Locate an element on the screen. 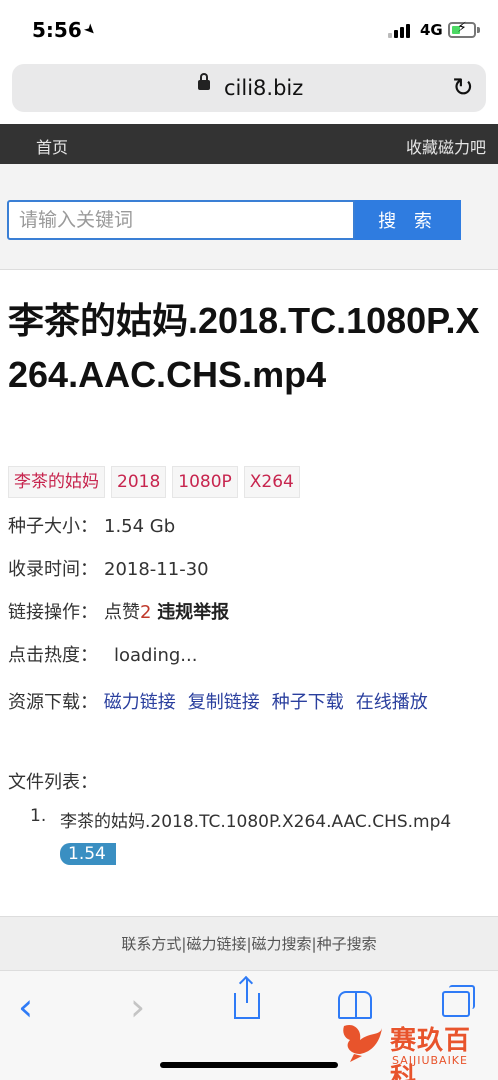 This screenshot has height=1080, width=498. files-label: 文件列表： is located at coordinates (53, 782).